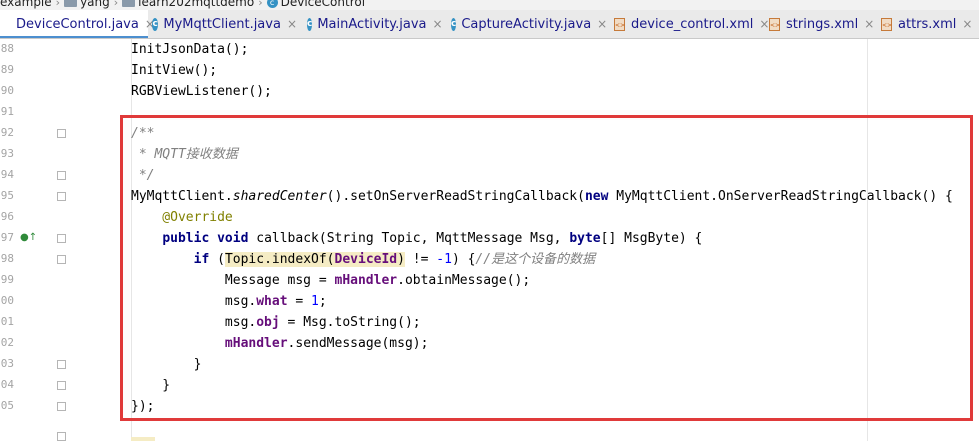  I want to click on line-number: 95, so click(7, 195).